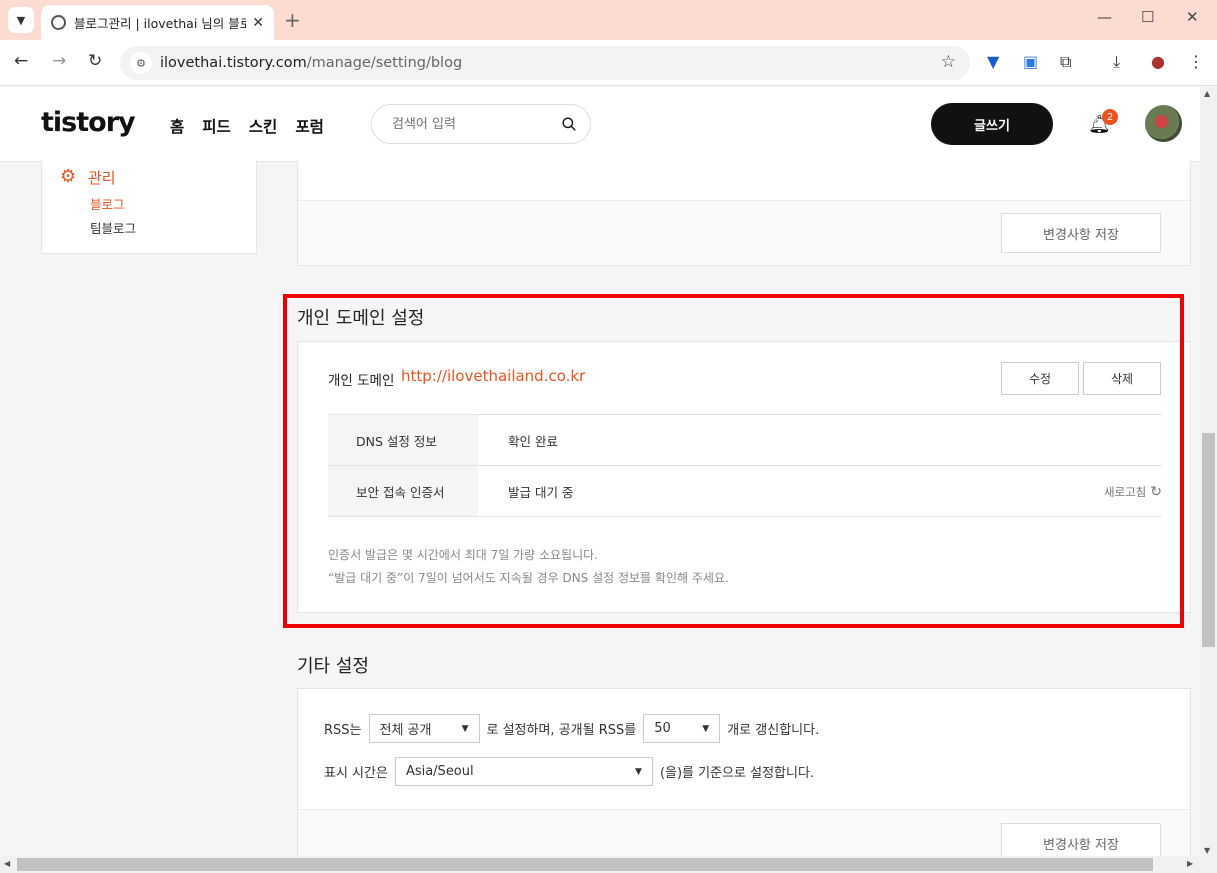 The image size is (1217, 873). What do you see at coordinates (1110, 117) in the screenshot?
I see `notification-badge: 2` at bounding box center [1110, 117].